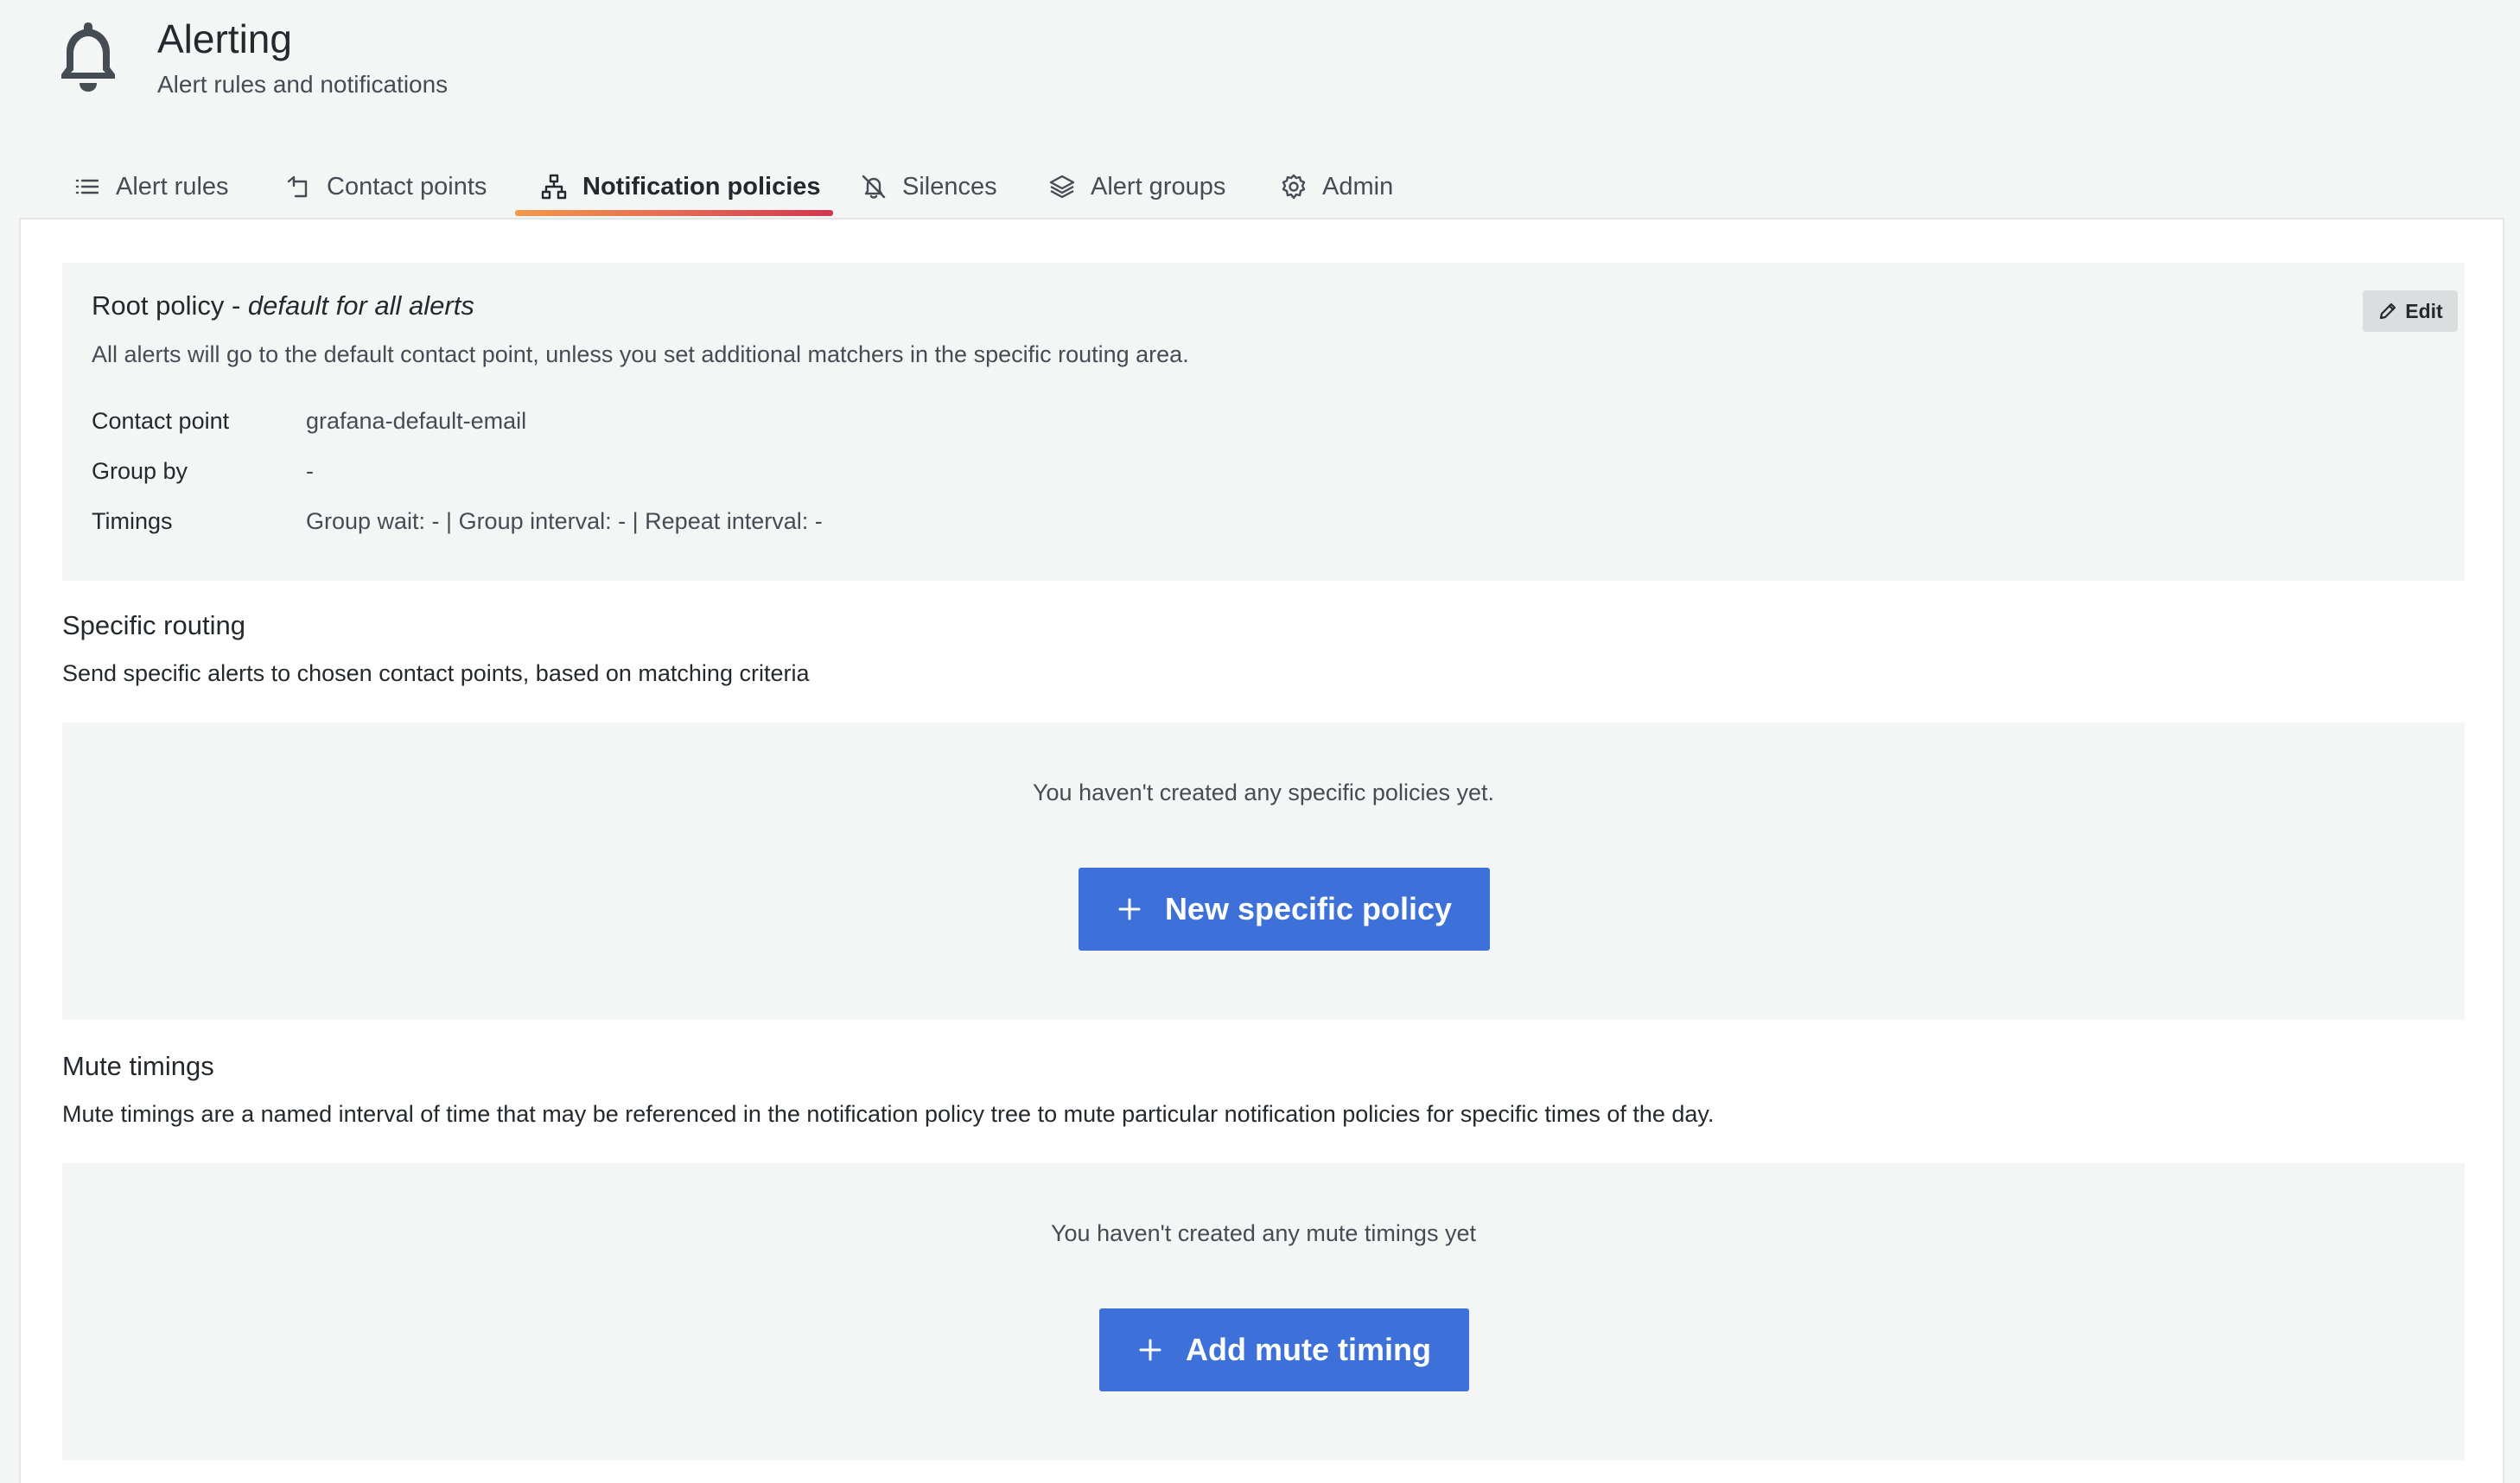  Describe the element at coordinates (87, 186) in the screenshot. I see `list-icon` at that location.